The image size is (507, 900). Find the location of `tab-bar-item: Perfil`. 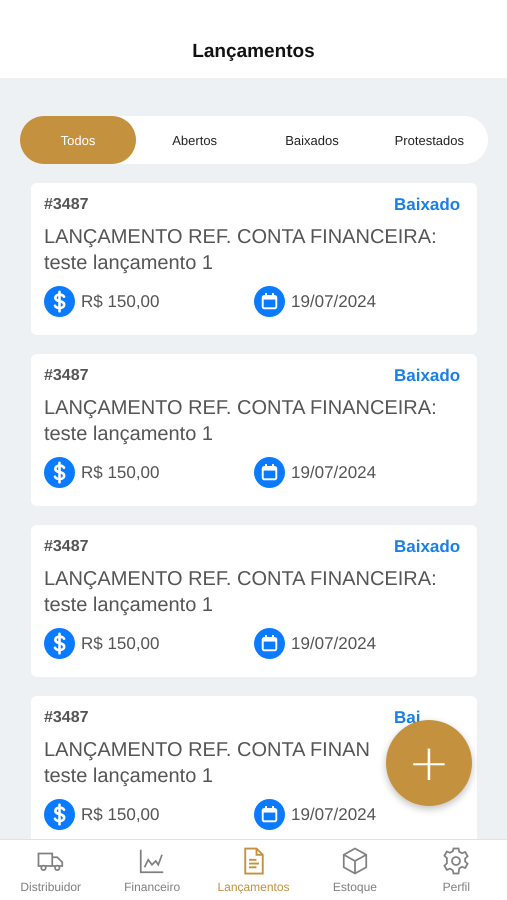

tab-bar-item: Perfil is located at coordinates (456, 870).